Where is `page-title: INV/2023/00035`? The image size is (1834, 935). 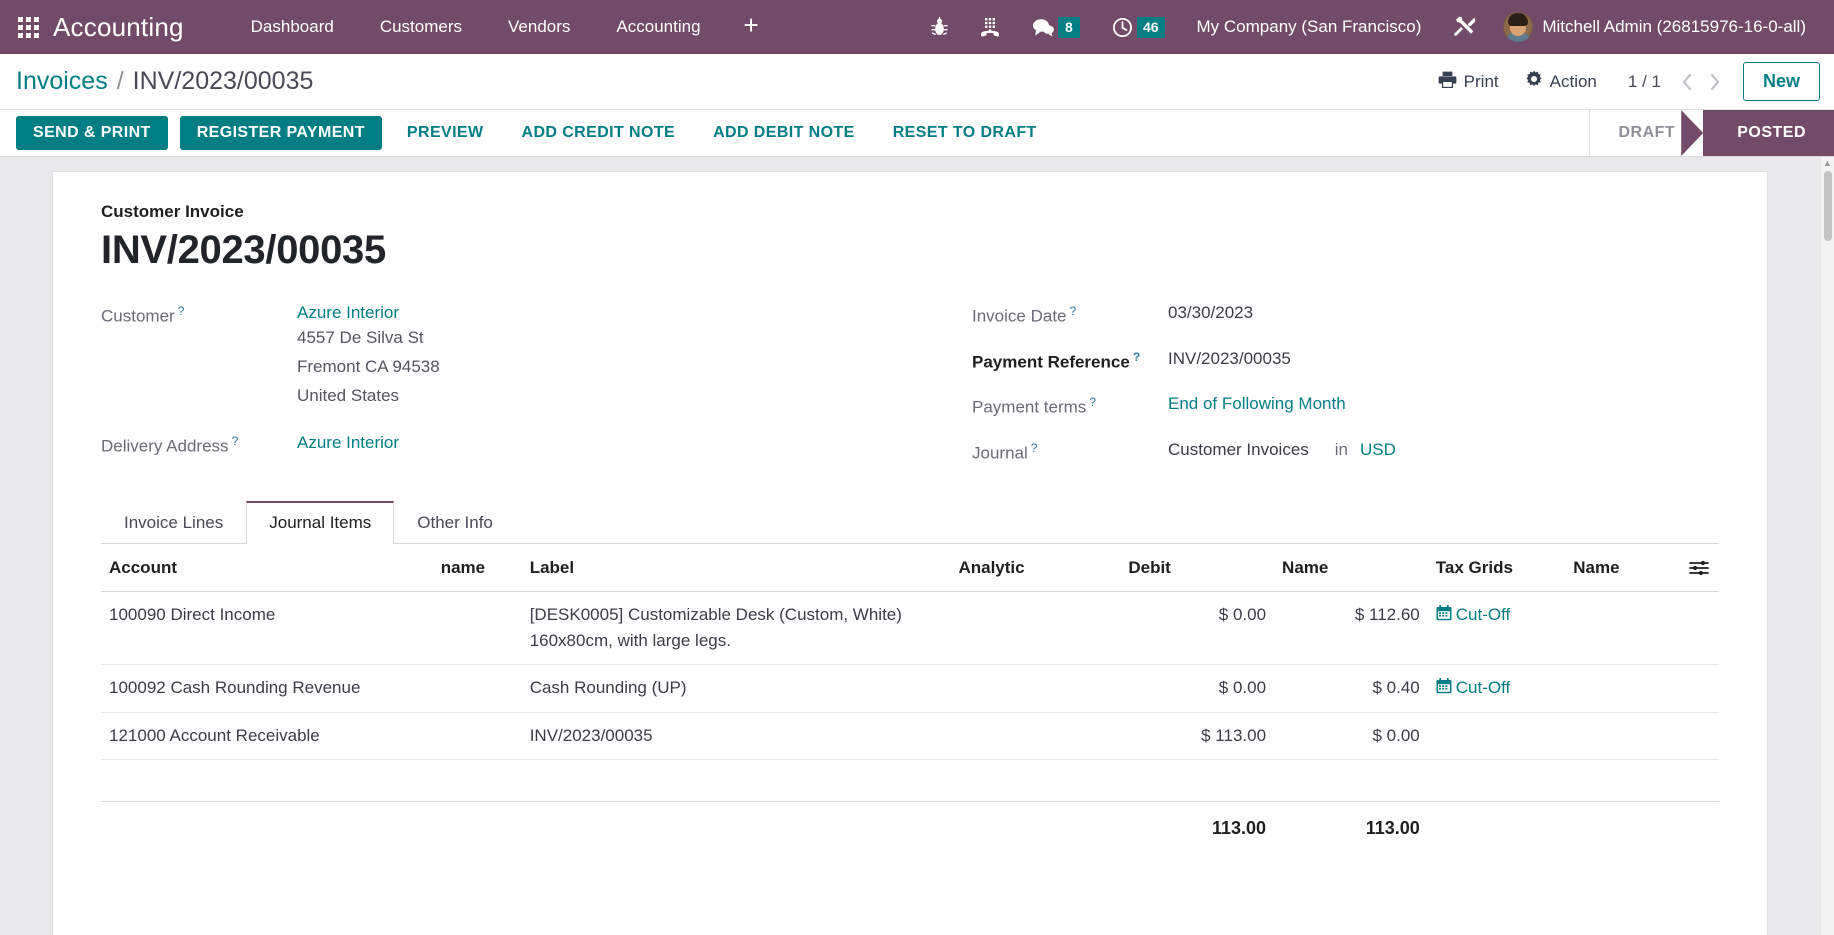
page-title: INV/2023/00035 is located at coordinates (243, 250).